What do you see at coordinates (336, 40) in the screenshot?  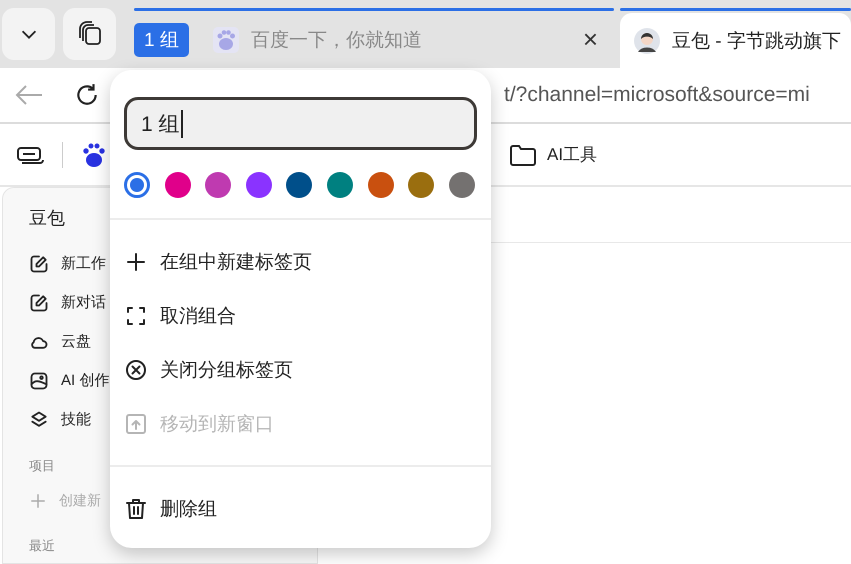 I see `tab-title: 百度一下，你就知道` at bounding box center [336, 40].